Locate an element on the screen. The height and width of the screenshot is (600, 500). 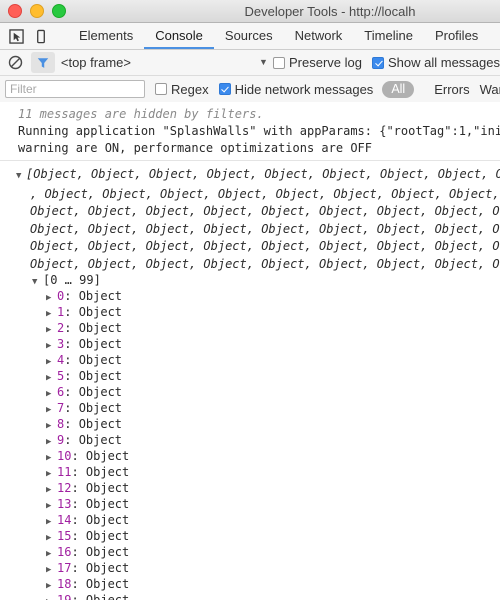
array-item-row: ▶ 15: Object is located at coordinates (250, 537).